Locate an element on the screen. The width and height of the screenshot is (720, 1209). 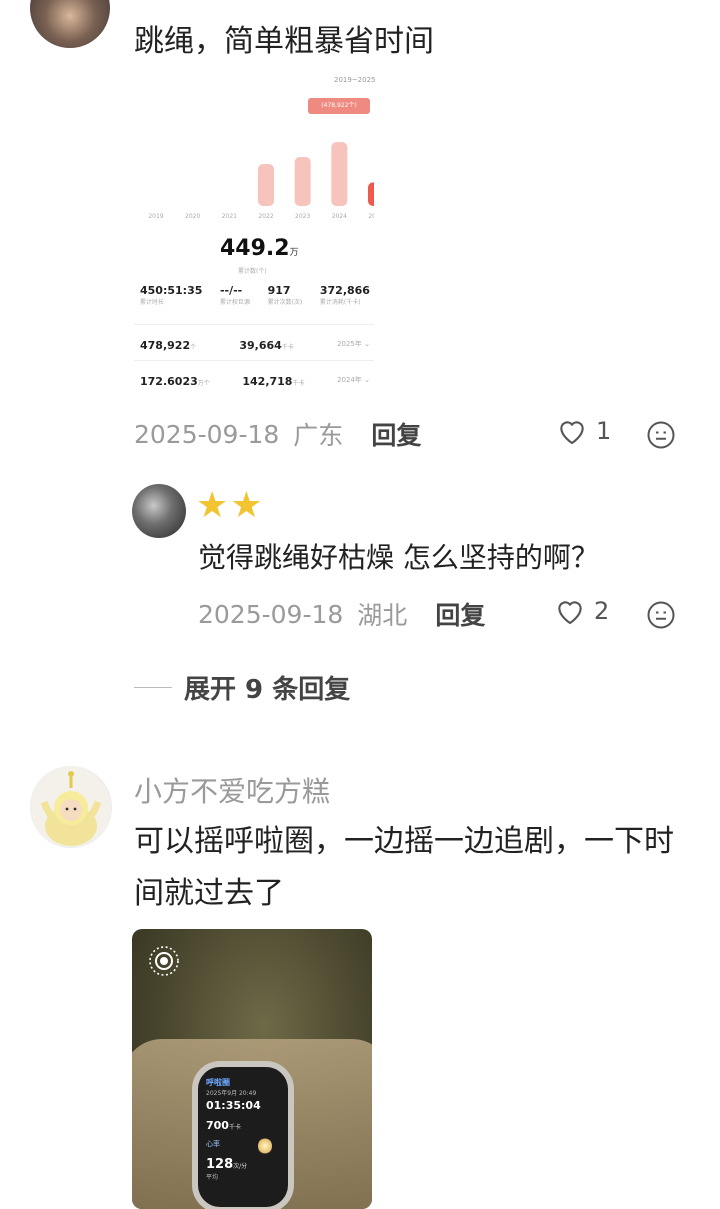
total-value-wrap: 449.2万 is located at coordinates (259, 248).